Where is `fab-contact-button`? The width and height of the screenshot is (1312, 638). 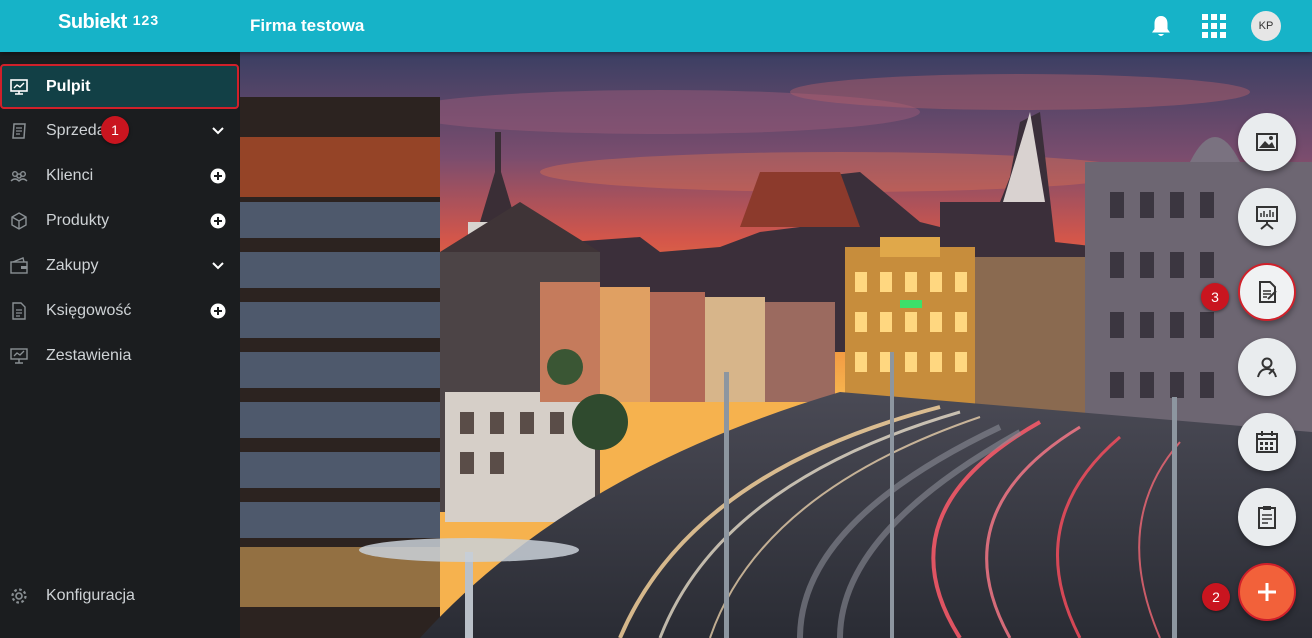 fab-contact-button is located at coordinates (1267, 367).